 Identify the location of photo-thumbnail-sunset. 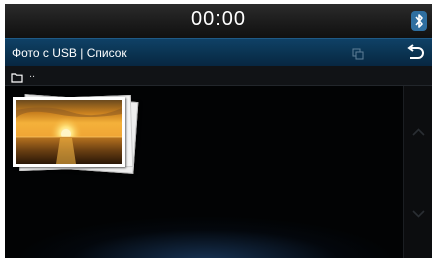
(75, 134).